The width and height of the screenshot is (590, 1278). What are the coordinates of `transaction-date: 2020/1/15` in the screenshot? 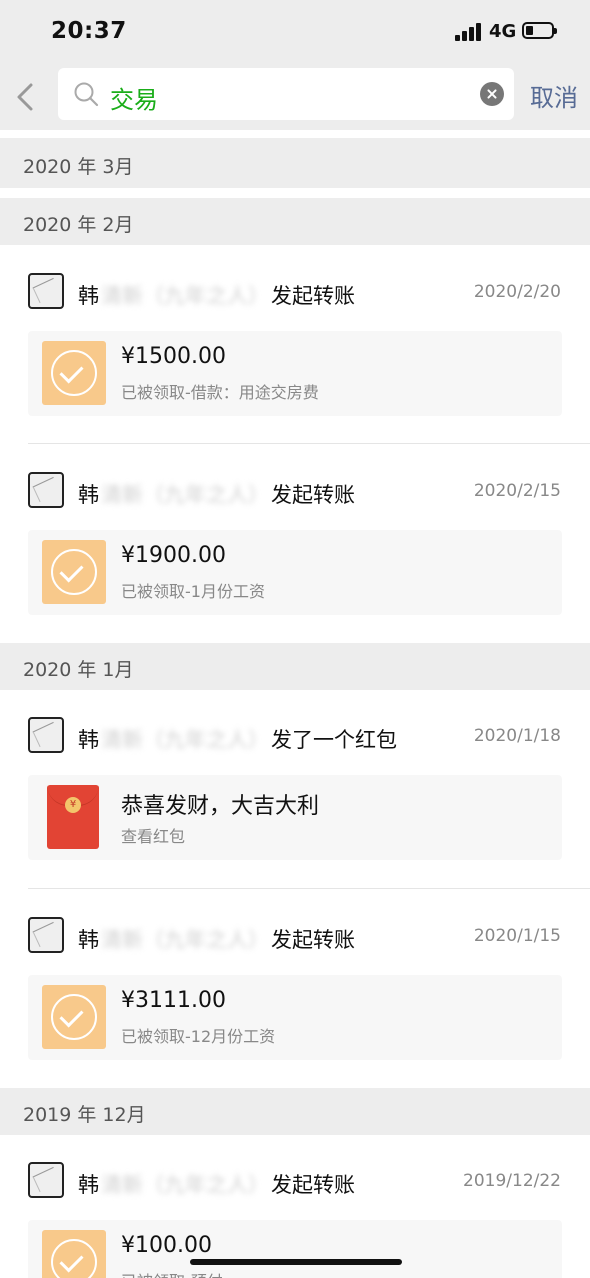 It's located at (517, 936).